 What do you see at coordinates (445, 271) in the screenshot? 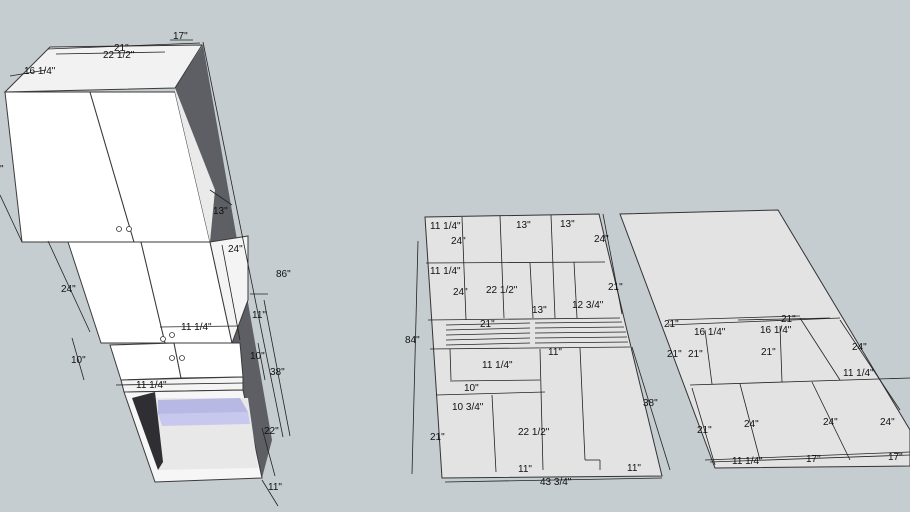
I see `sa-dim-r2-a: 11 1/4"` at bounding box center [445, 271].